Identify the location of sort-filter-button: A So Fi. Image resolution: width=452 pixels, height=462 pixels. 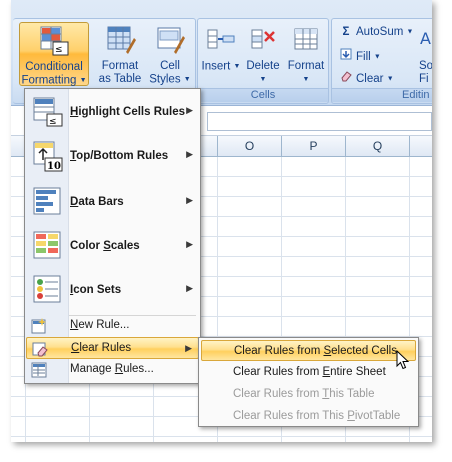
(425, 54).